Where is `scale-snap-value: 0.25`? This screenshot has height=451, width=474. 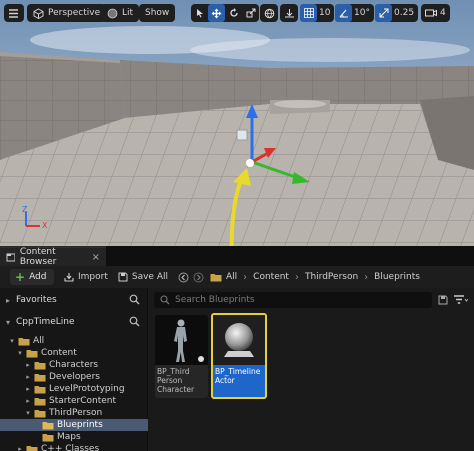 scale-snap-value: 0.25 is located at coordinates (405, 13).